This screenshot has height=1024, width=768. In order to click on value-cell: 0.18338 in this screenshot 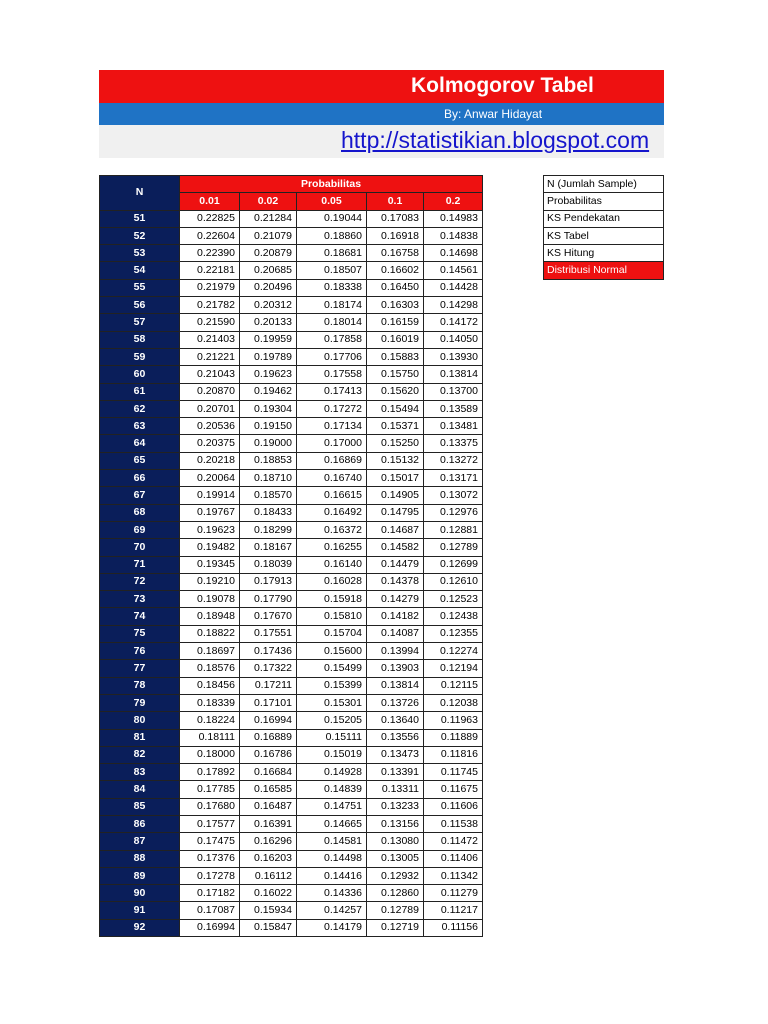, I will do `click(331, 288)`.